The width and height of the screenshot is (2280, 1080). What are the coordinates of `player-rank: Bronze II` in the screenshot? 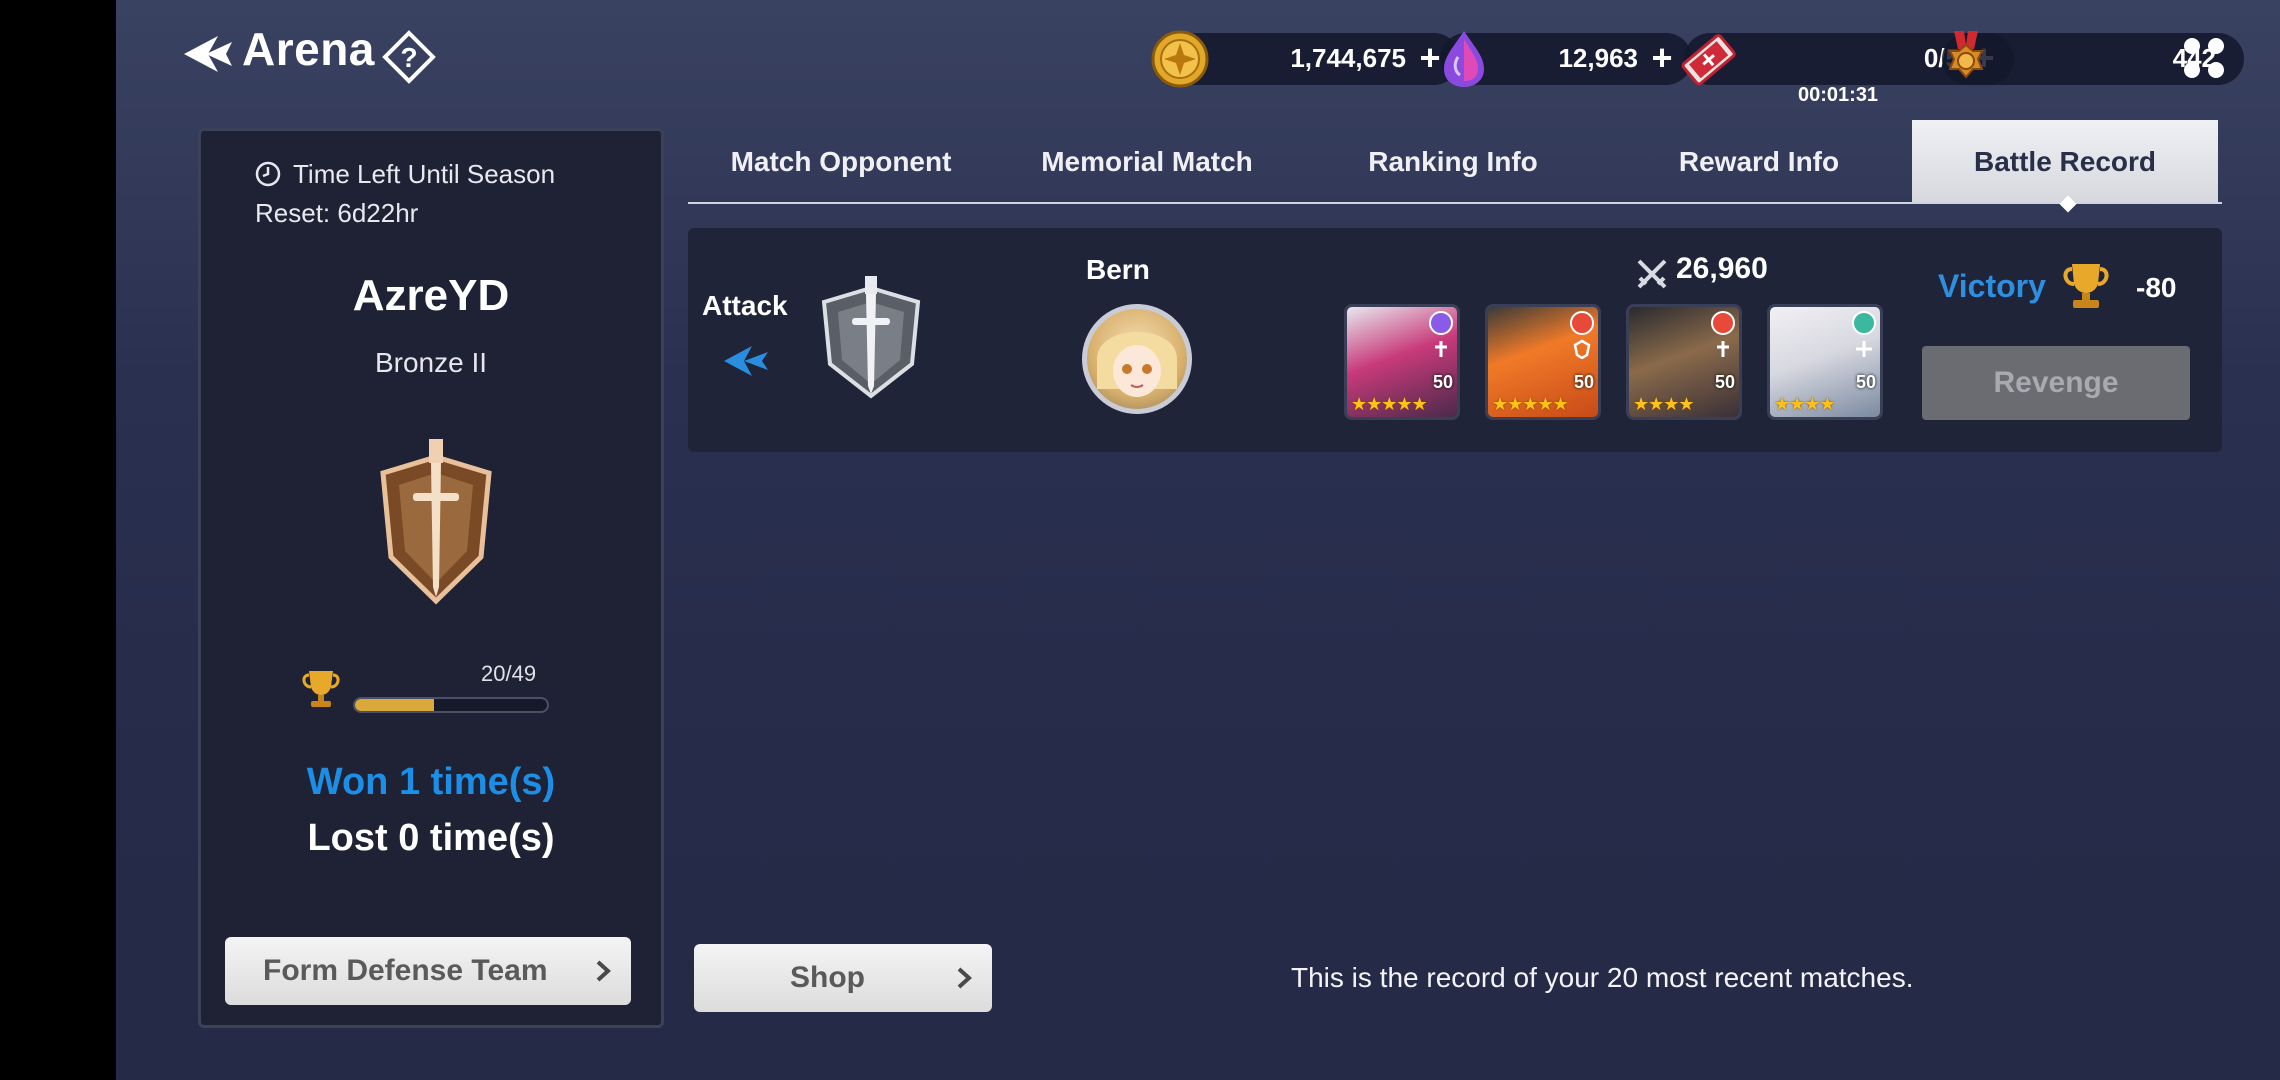 It's located at (431, 362).